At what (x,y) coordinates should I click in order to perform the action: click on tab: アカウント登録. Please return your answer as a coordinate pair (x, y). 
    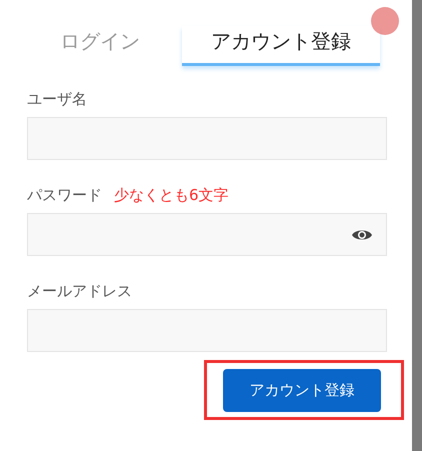
    Looking at the image, I should click on (281, 46).